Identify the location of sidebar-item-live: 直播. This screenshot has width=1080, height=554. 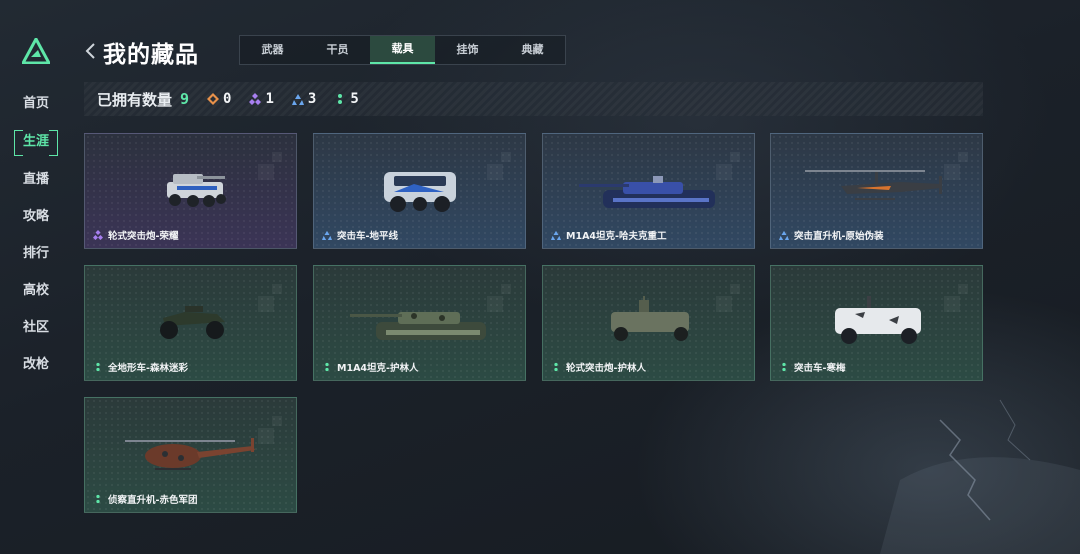
(36, 180).